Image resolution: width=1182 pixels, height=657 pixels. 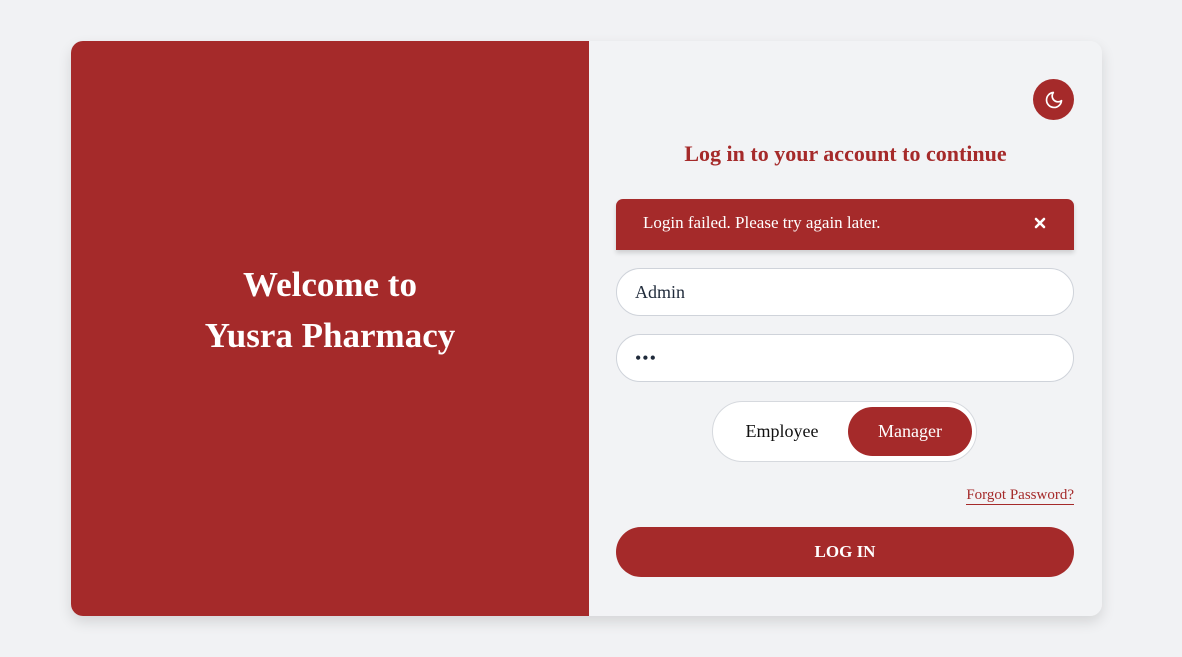 I want to click on welcome-message: Welcome to Yusra Pharmacy, so click(x=330, y=310).